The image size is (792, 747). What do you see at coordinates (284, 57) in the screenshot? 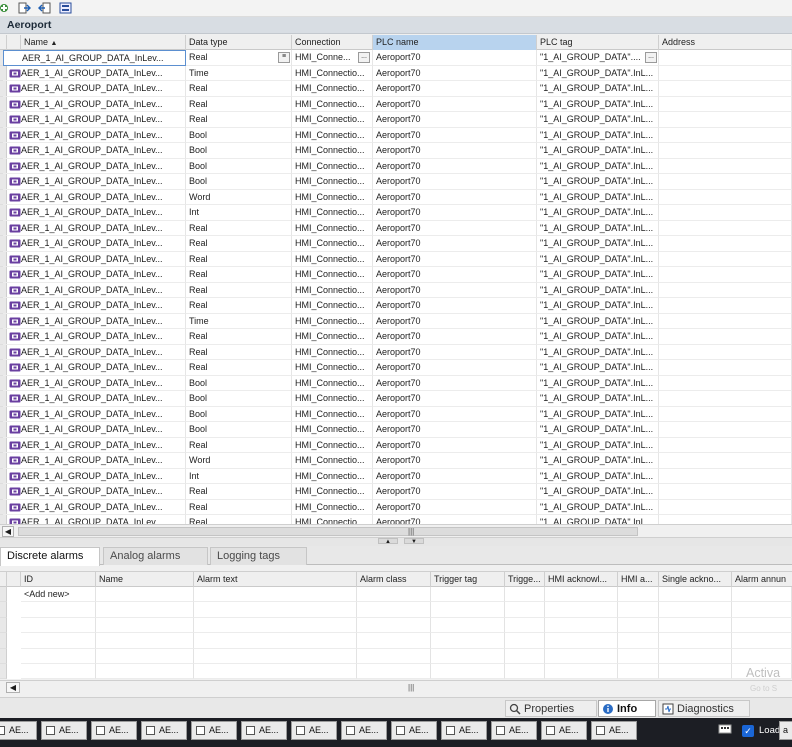
I see `data-type-picker-icon: ≡` at bounding box center [284, 57].